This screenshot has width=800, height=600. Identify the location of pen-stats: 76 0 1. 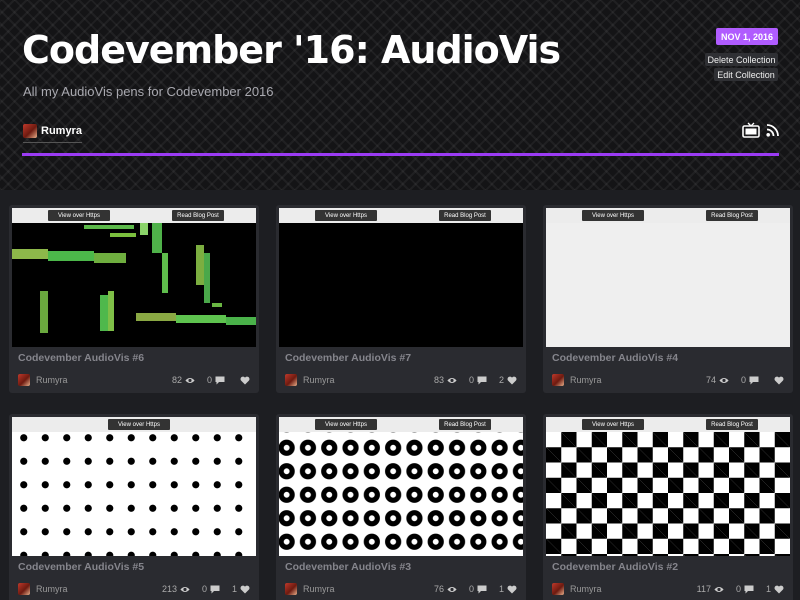
(475, 589).